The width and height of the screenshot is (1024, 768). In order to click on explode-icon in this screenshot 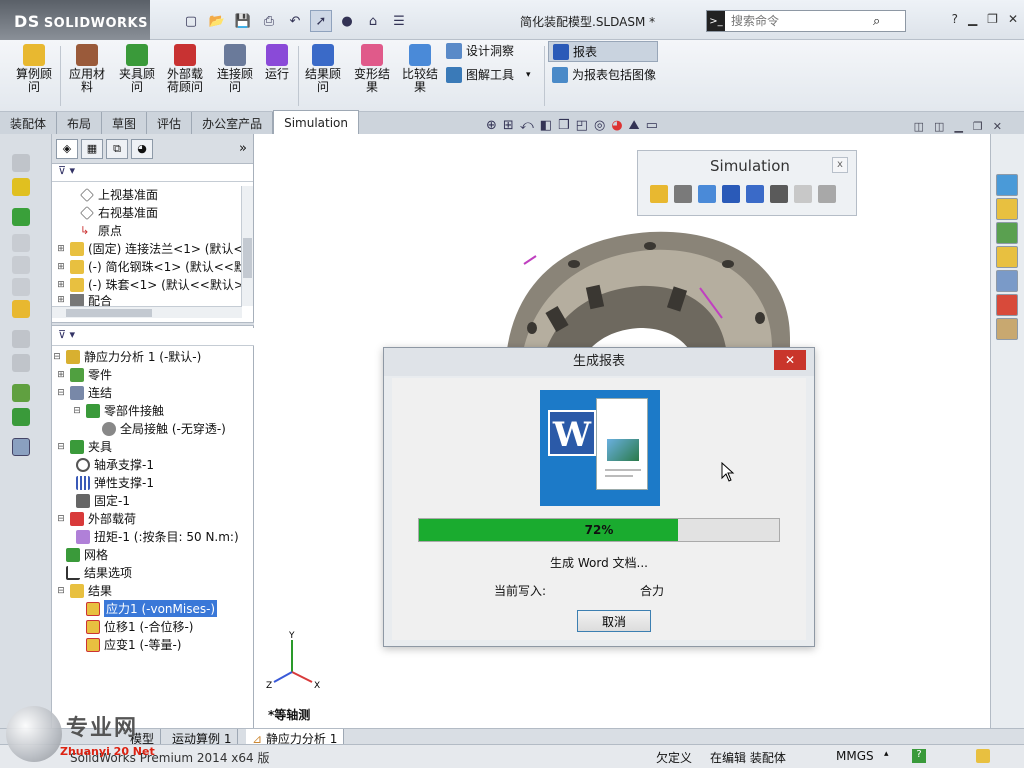, I will do `click(21, 339)`.